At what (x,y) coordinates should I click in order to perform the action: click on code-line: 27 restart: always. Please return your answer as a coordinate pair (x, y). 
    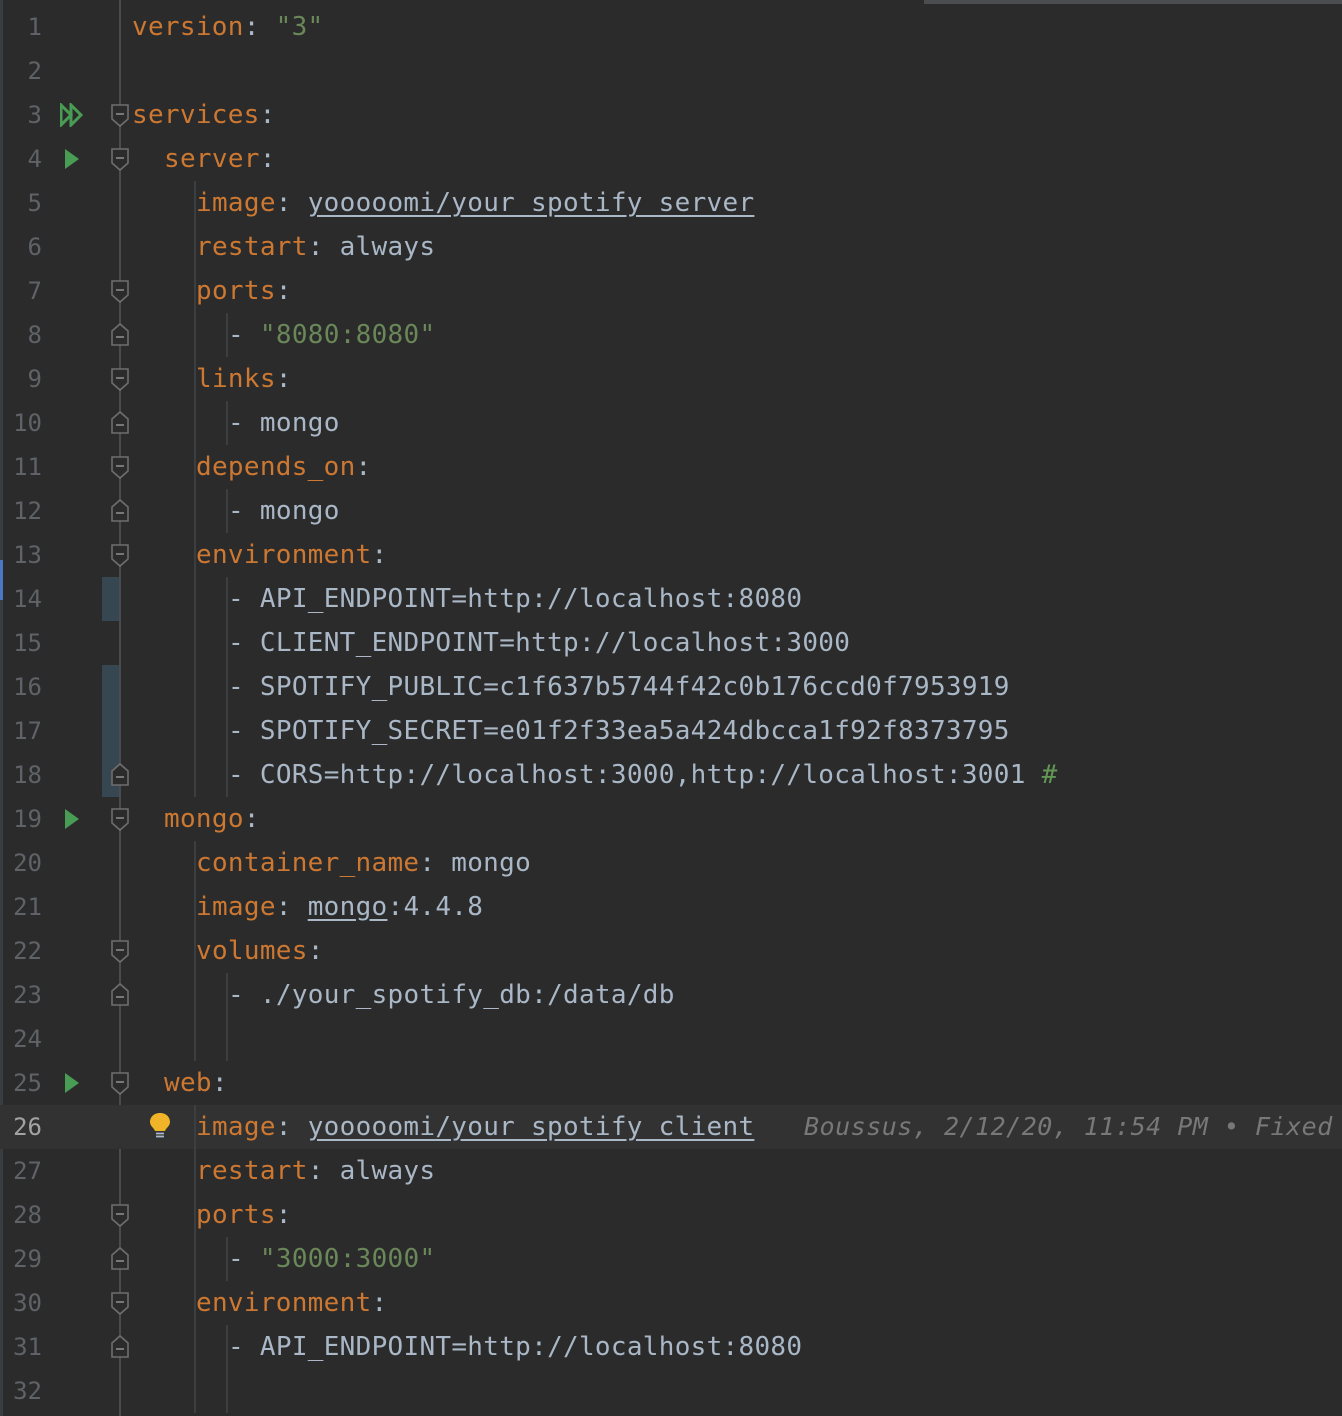
    Looking at the image, I should click on (671, 1171).